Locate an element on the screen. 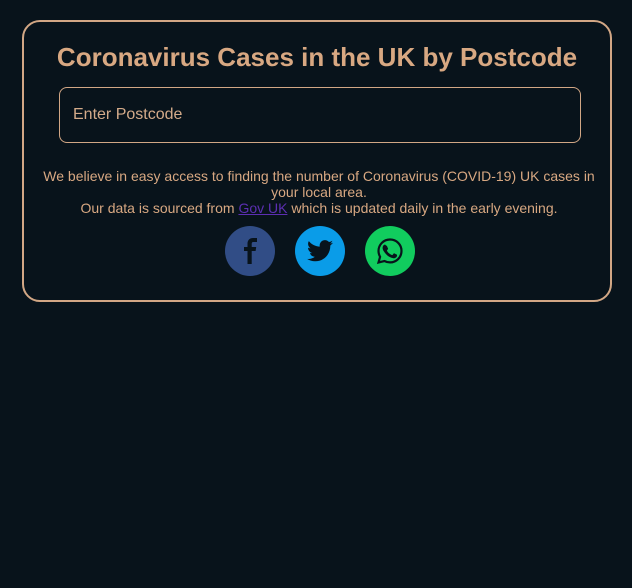  twitter-share-button is located at coordinates (320, 251).